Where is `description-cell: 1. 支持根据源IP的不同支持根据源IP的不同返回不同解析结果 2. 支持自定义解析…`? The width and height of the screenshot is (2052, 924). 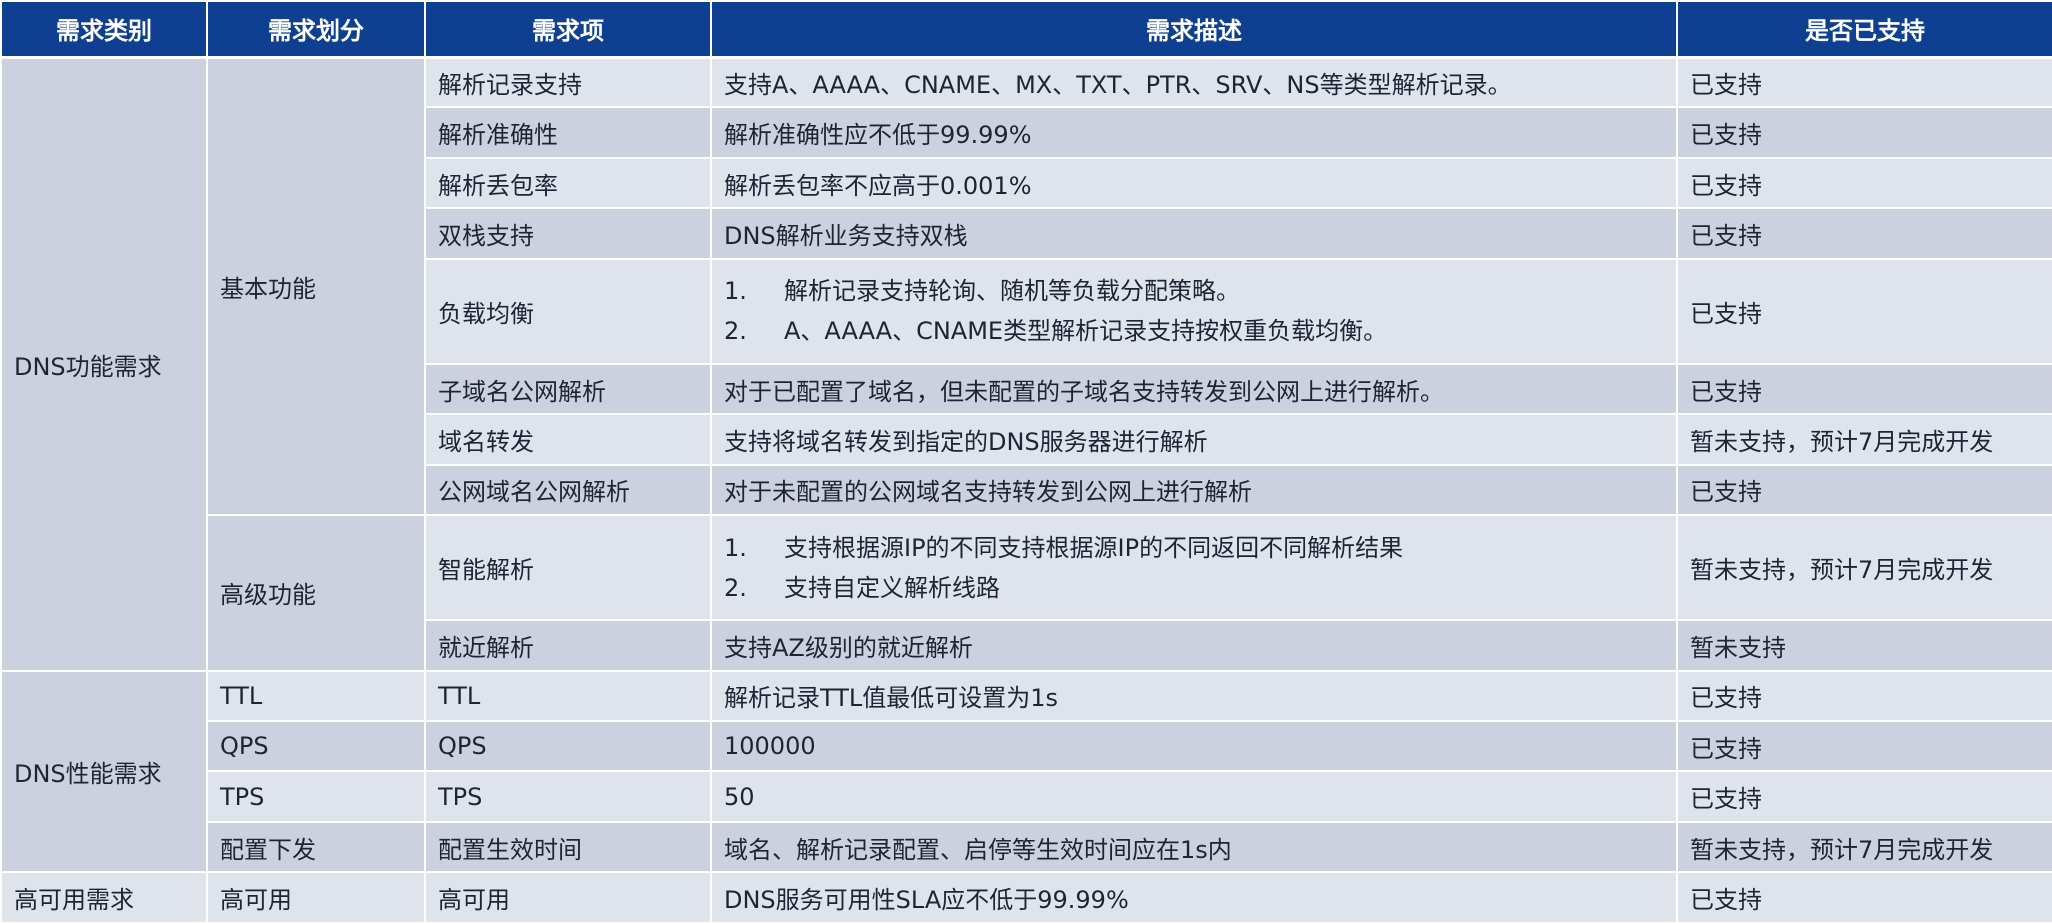 description-cell: 1. 支持根据源IP的不同支持根据源IP的不同返回不同解析结果 2. 支持自定义解析… is located at coordinates (1194, 568).